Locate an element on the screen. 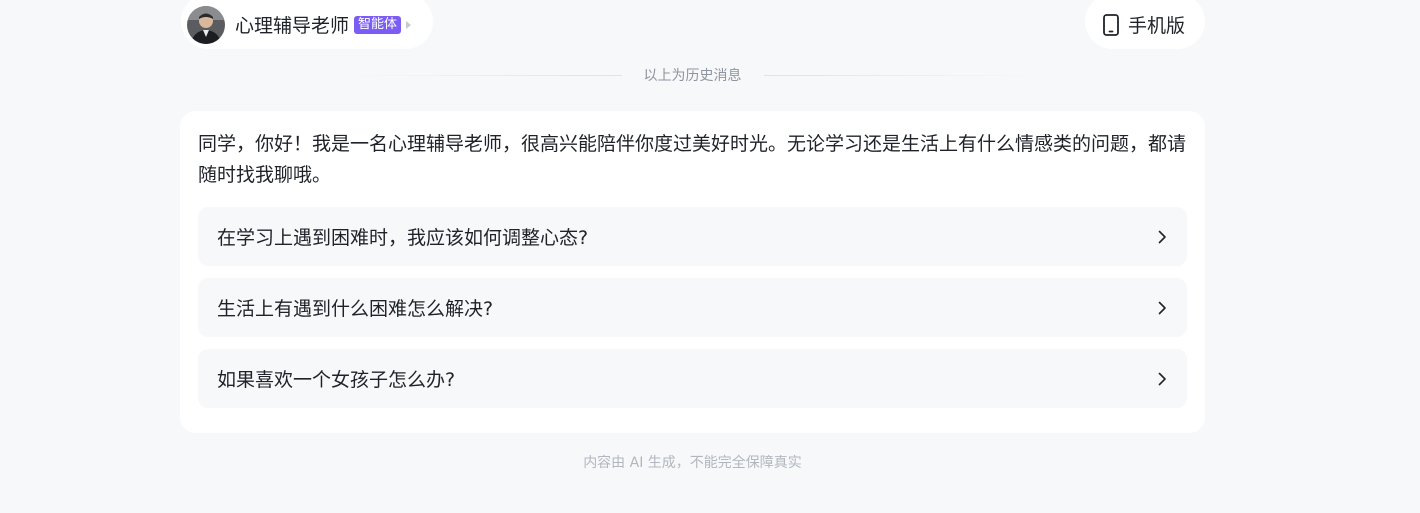 The width and height of the screenshot is (1420, 513). suggestion-item: 生活上有遇到什么困难怎么解决? is located at coordinates (692, 307).